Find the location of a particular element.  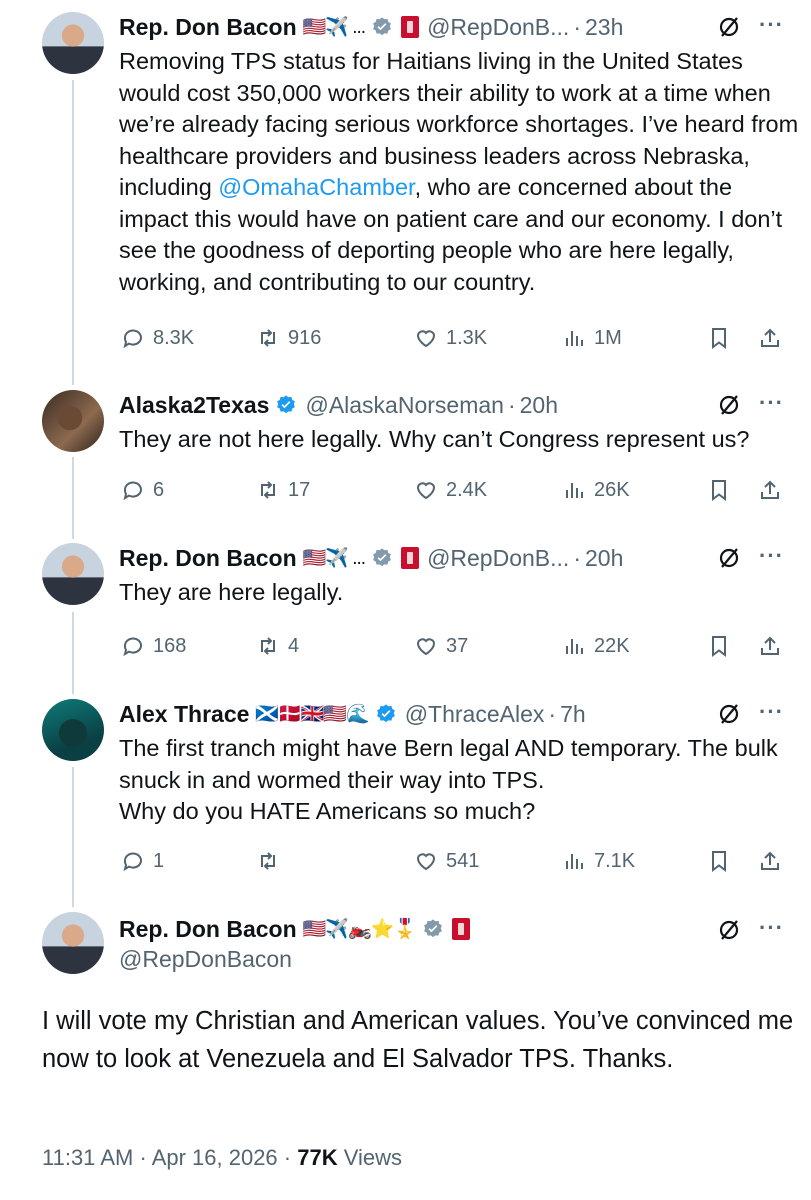

author-name: Alex Thrace is located at coordinates (184, 714).